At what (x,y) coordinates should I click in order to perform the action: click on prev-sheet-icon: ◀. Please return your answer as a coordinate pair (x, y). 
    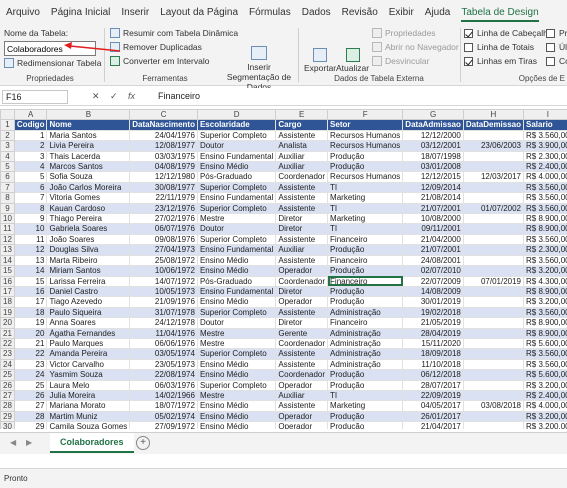
    Looking at the image, I should click on (13, 442).